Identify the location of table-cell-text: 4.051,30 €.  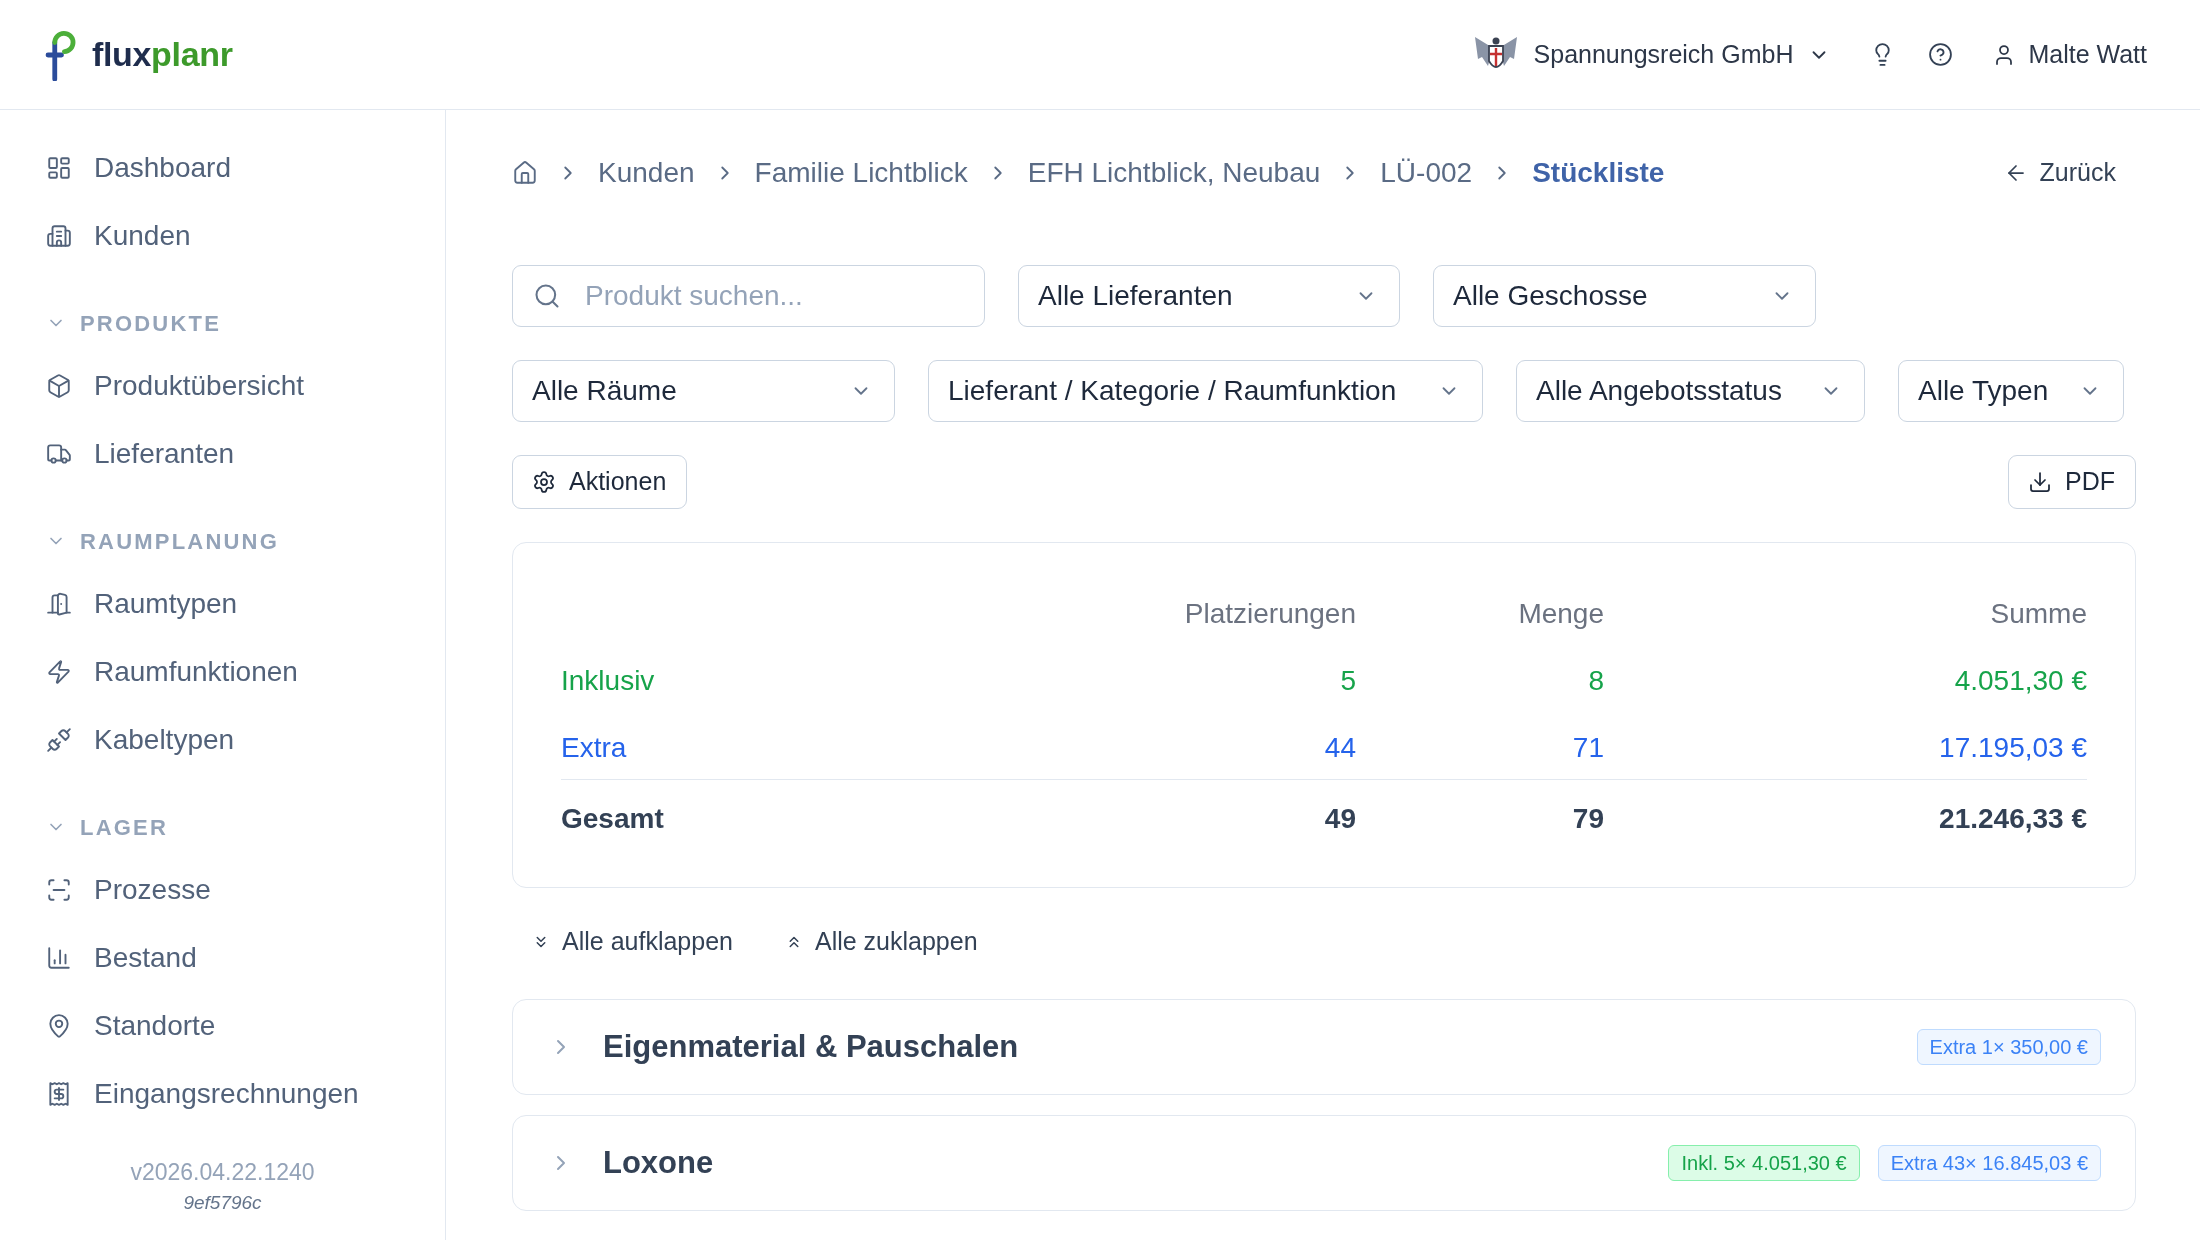
(2020, 681).